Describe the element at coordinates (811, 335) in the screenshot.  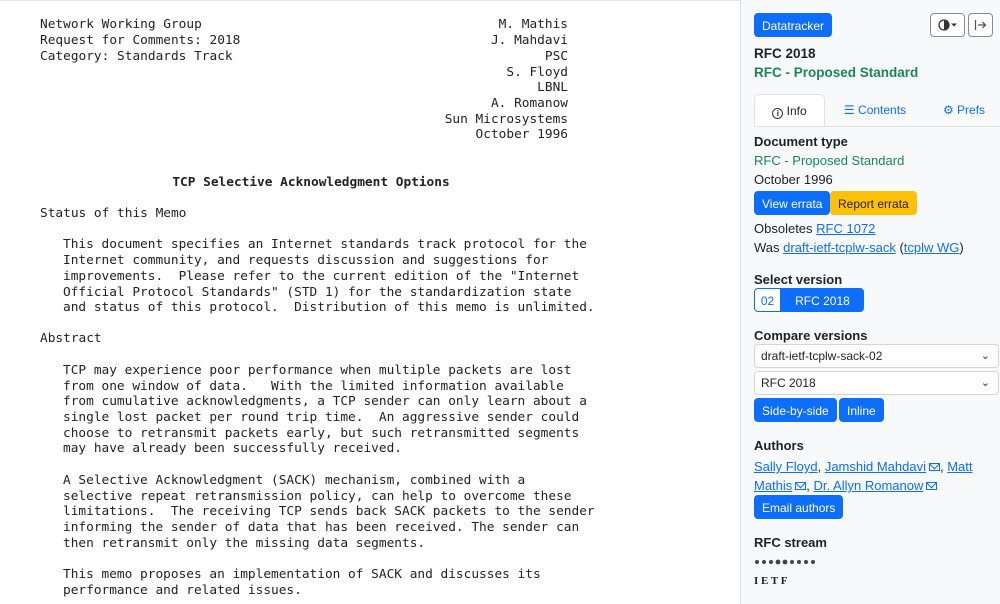
I see `compare-versions-heading: Compare versions` at that location.